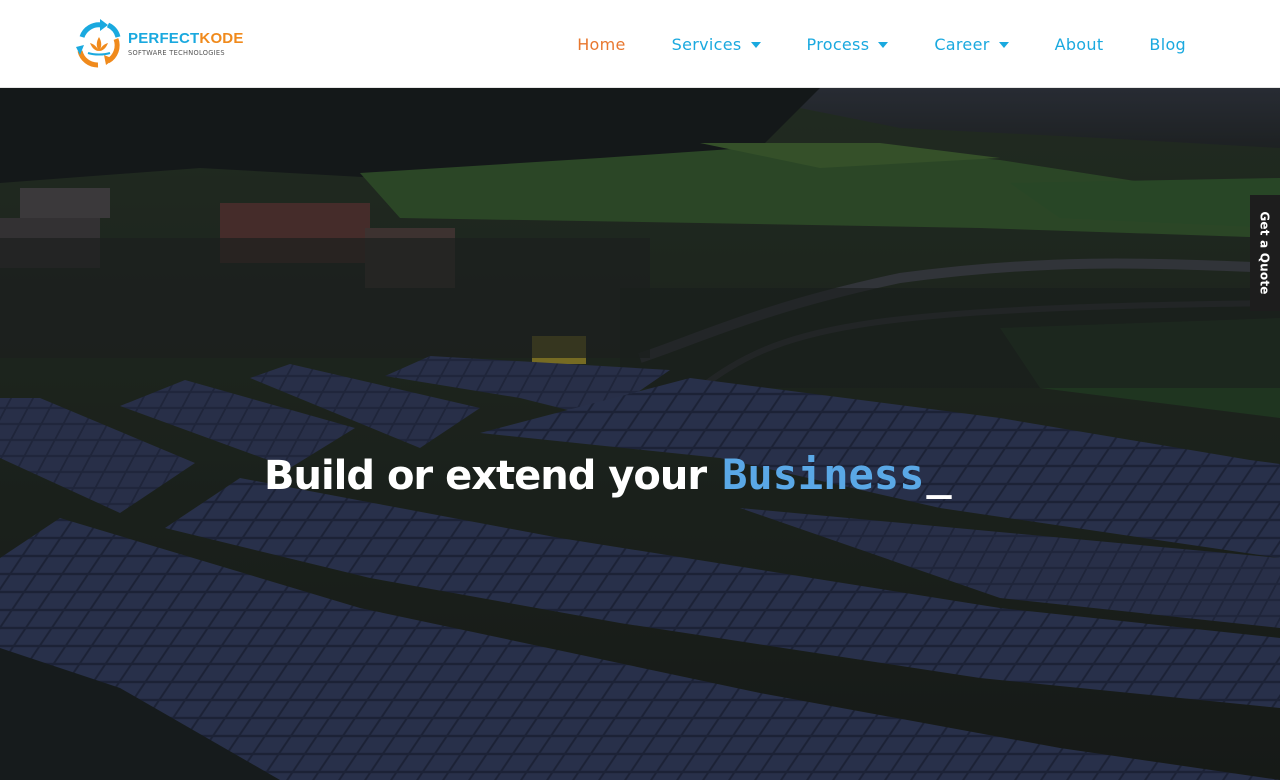  I want to click on brand-tagline: SOFTWARE TECHNOLOGIES, so click(176, 53).